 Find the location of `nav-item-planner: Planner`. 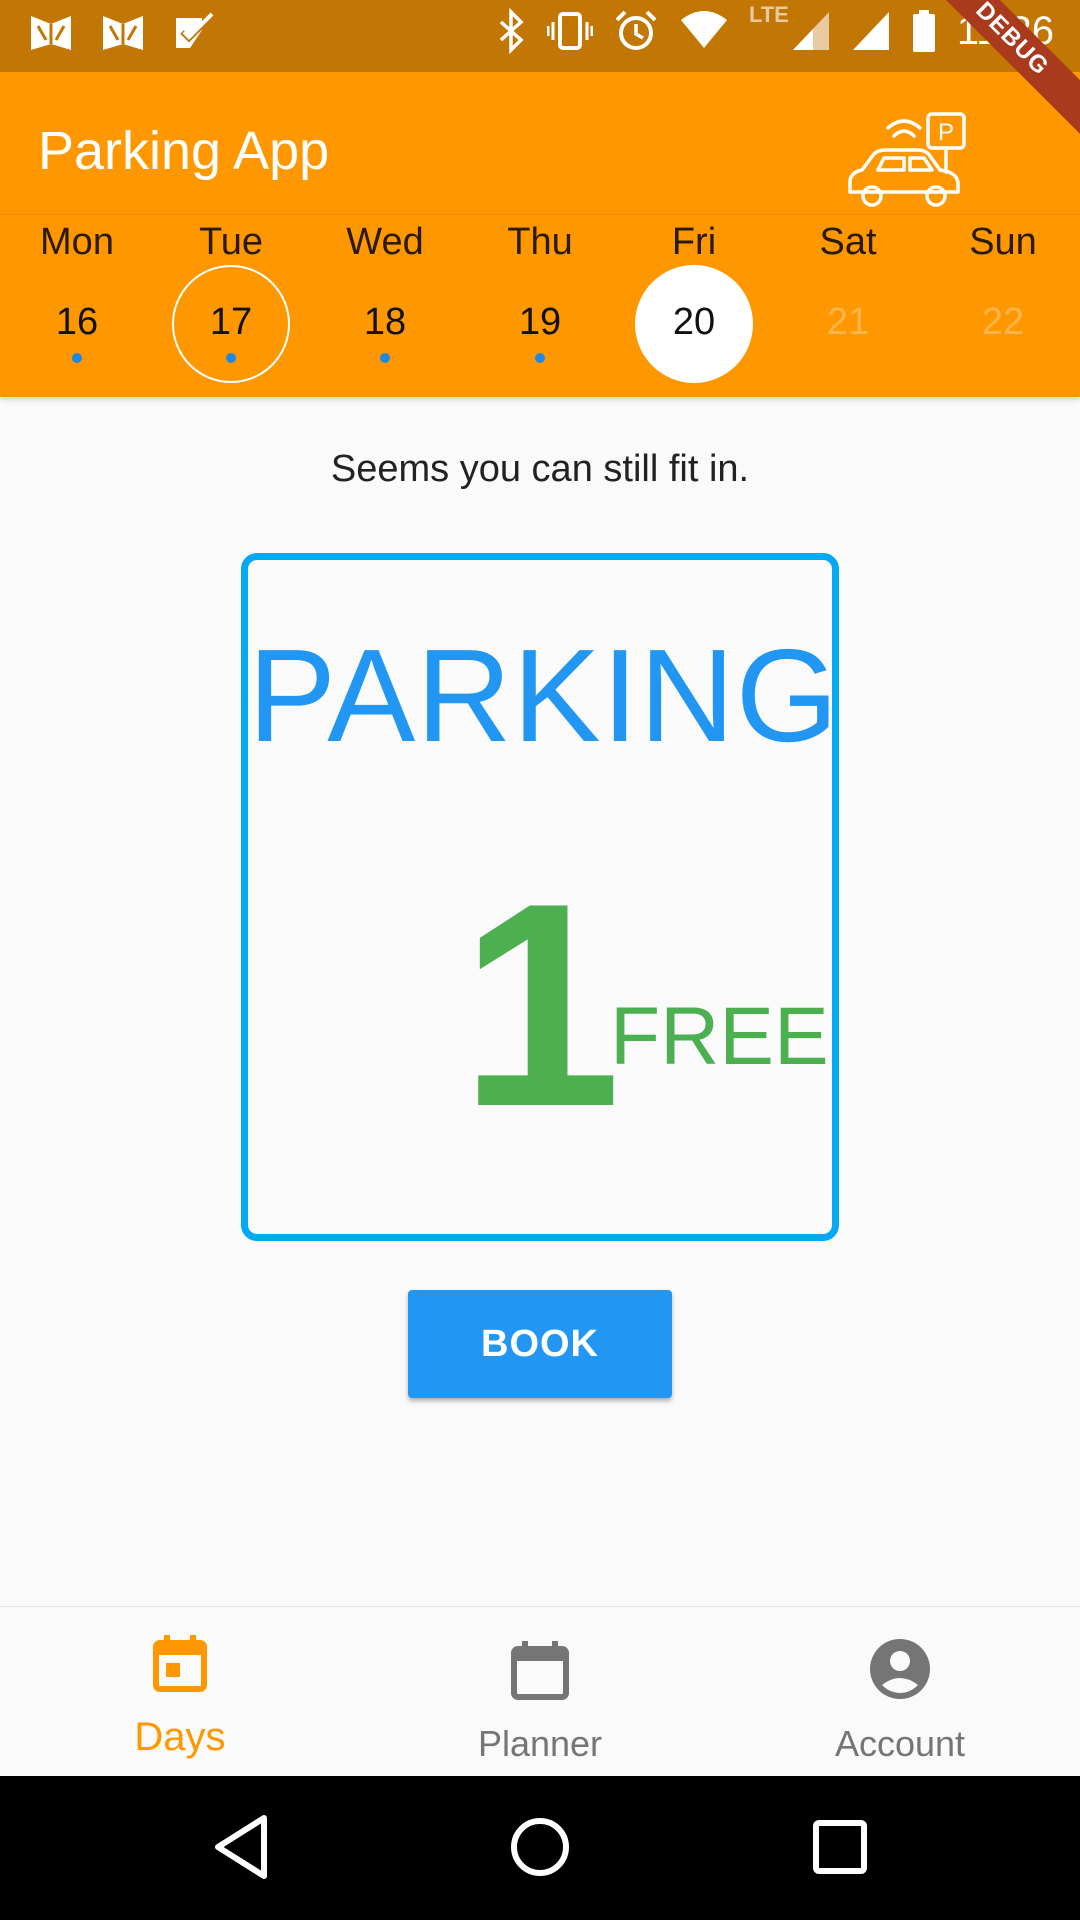

nav-item-planner: Planner is located at coordinates (540, 1692).